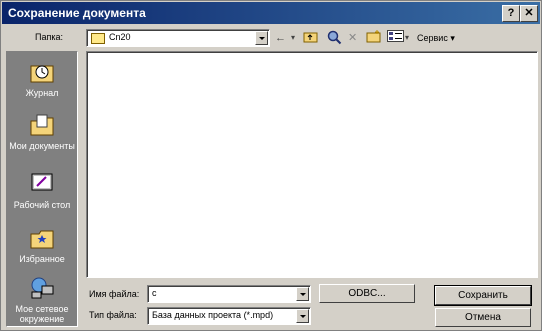 This screenshot has height=331, width=542. Describe the element at coordinates (42, 125) in the screenshot. I see `my-documents-icon` at that location.